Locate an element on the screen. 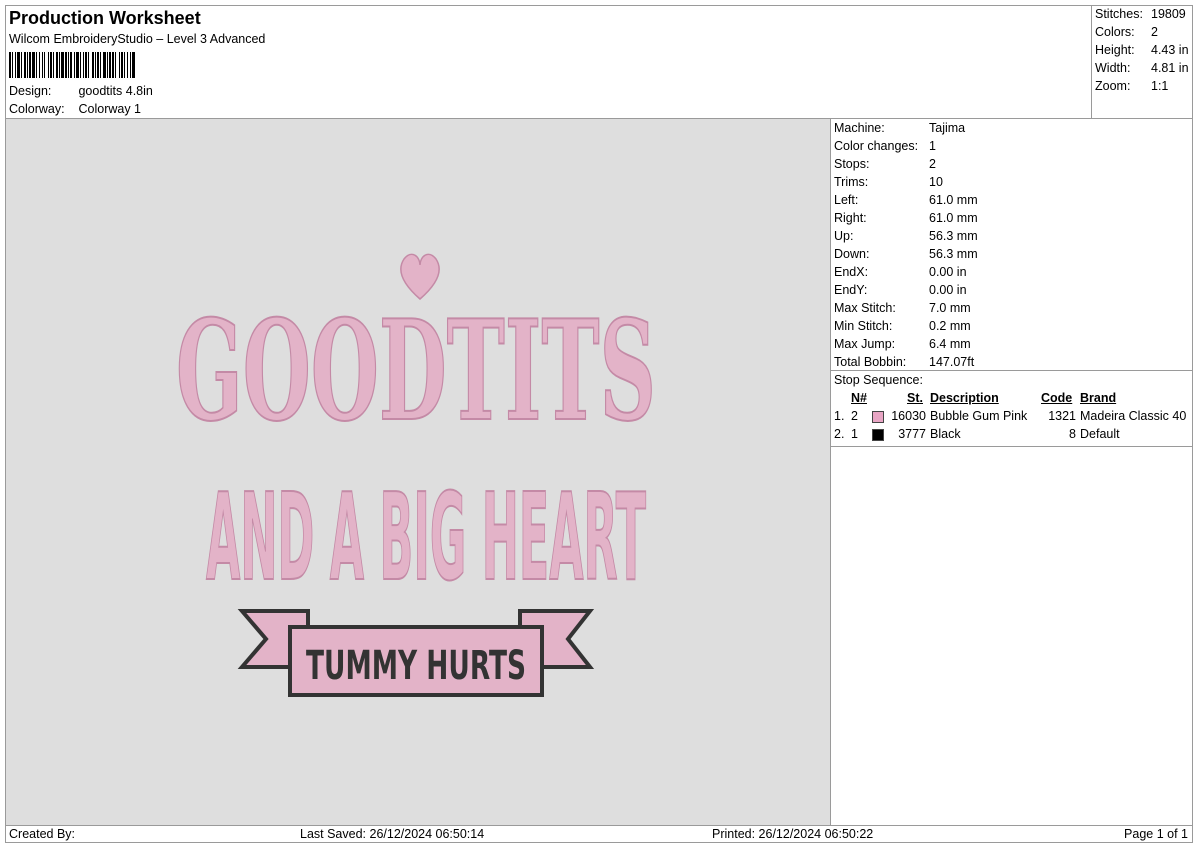 The width and height of the screenshot is (1200, 848). summary-row: Zoom: 1:1 is located at coordinates (1132, 86).